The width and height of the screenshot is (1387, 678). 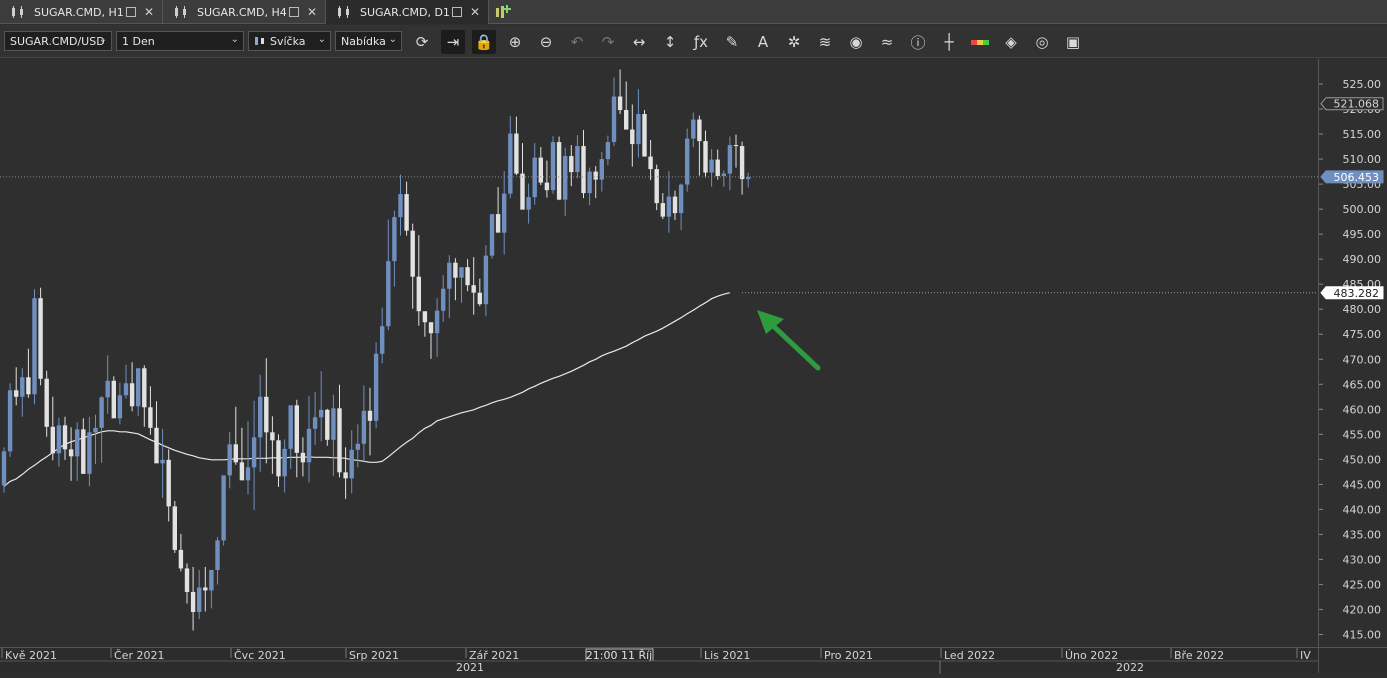 I want to click on undo-icon: ↶, so click(x=577, y=42).